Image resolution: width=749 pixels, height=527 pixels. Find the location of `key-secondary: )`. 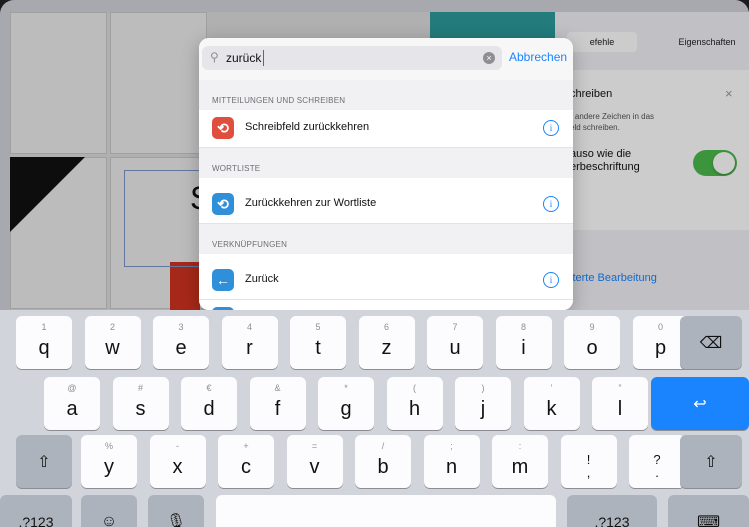

key-secondary: ) is located at coordinates (483, 388).